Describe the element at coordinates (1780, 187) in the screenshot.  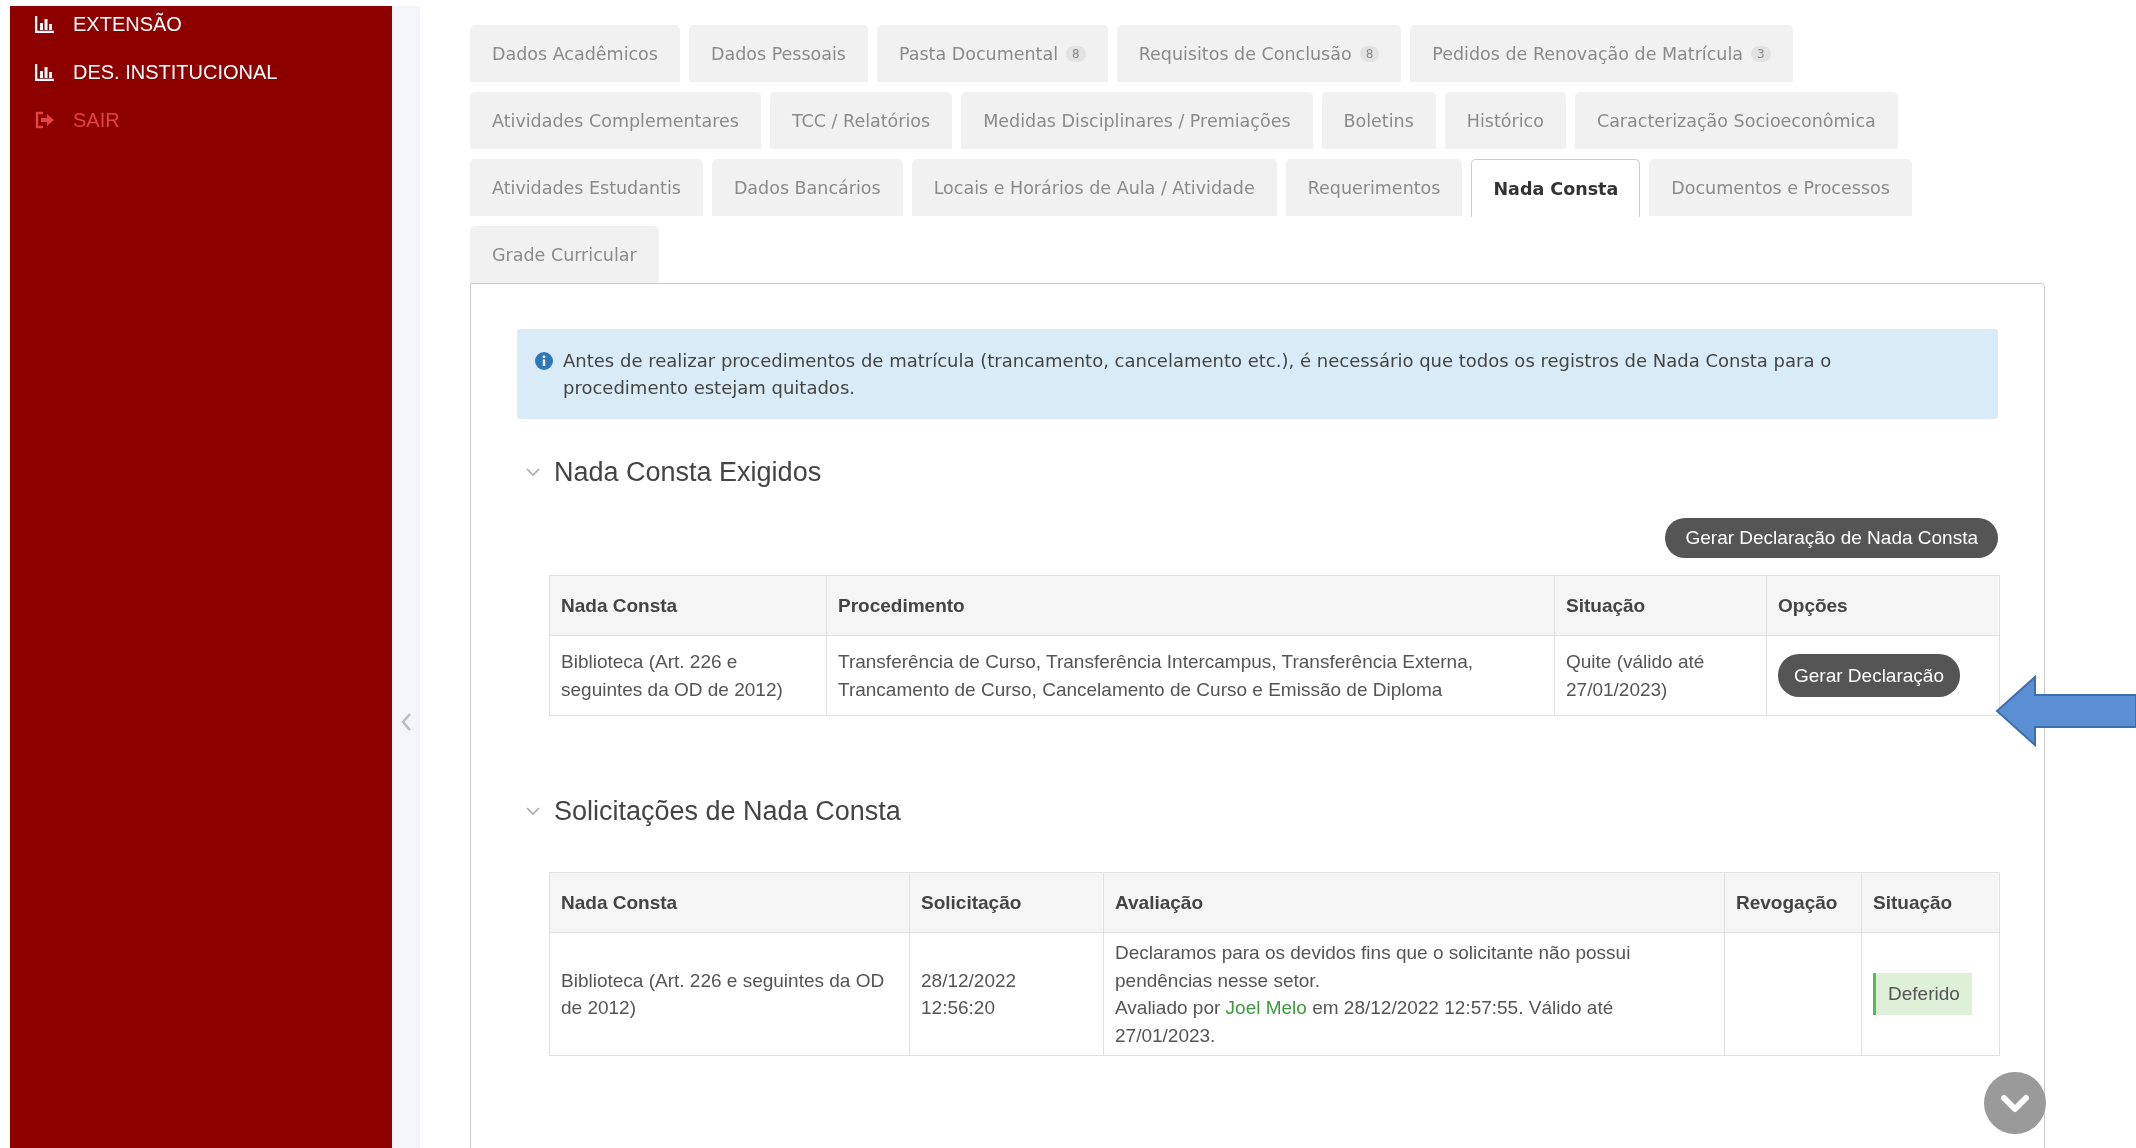
I see `tab: Documentos e Processos` at that location.